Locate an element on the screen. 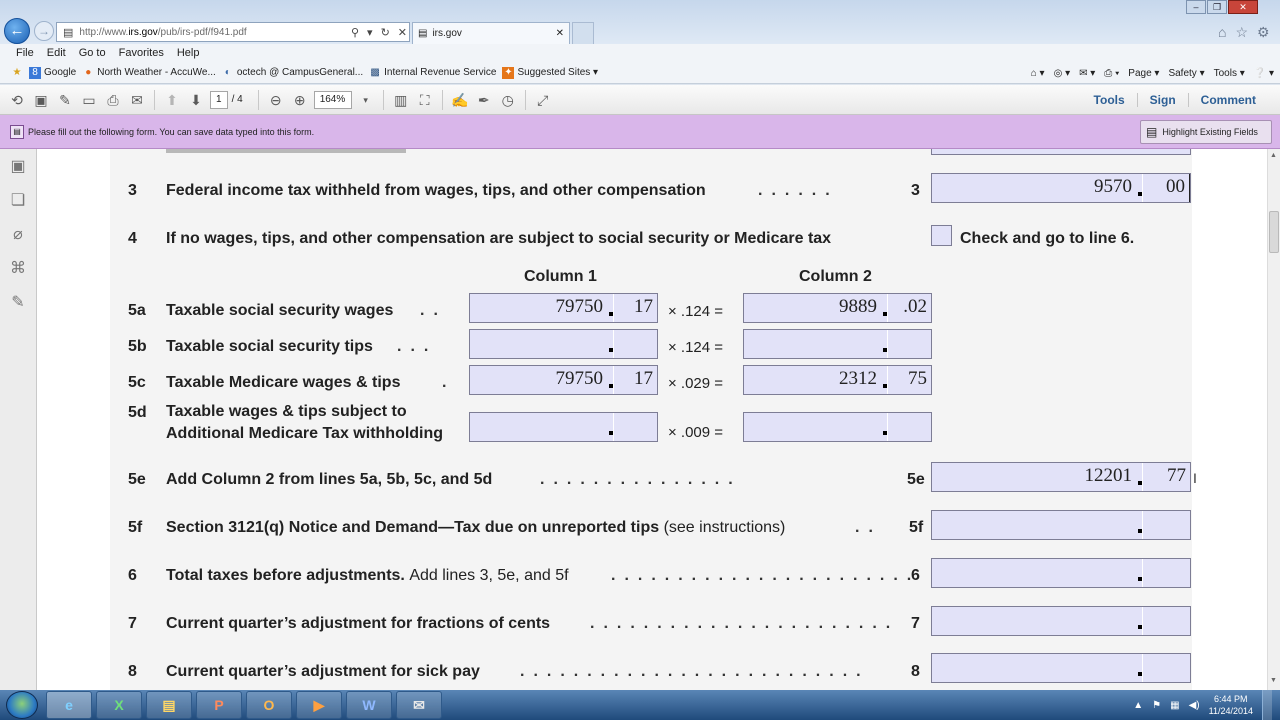  line5c-column1-field: 79750 17 is located at coordinates (563, 380).